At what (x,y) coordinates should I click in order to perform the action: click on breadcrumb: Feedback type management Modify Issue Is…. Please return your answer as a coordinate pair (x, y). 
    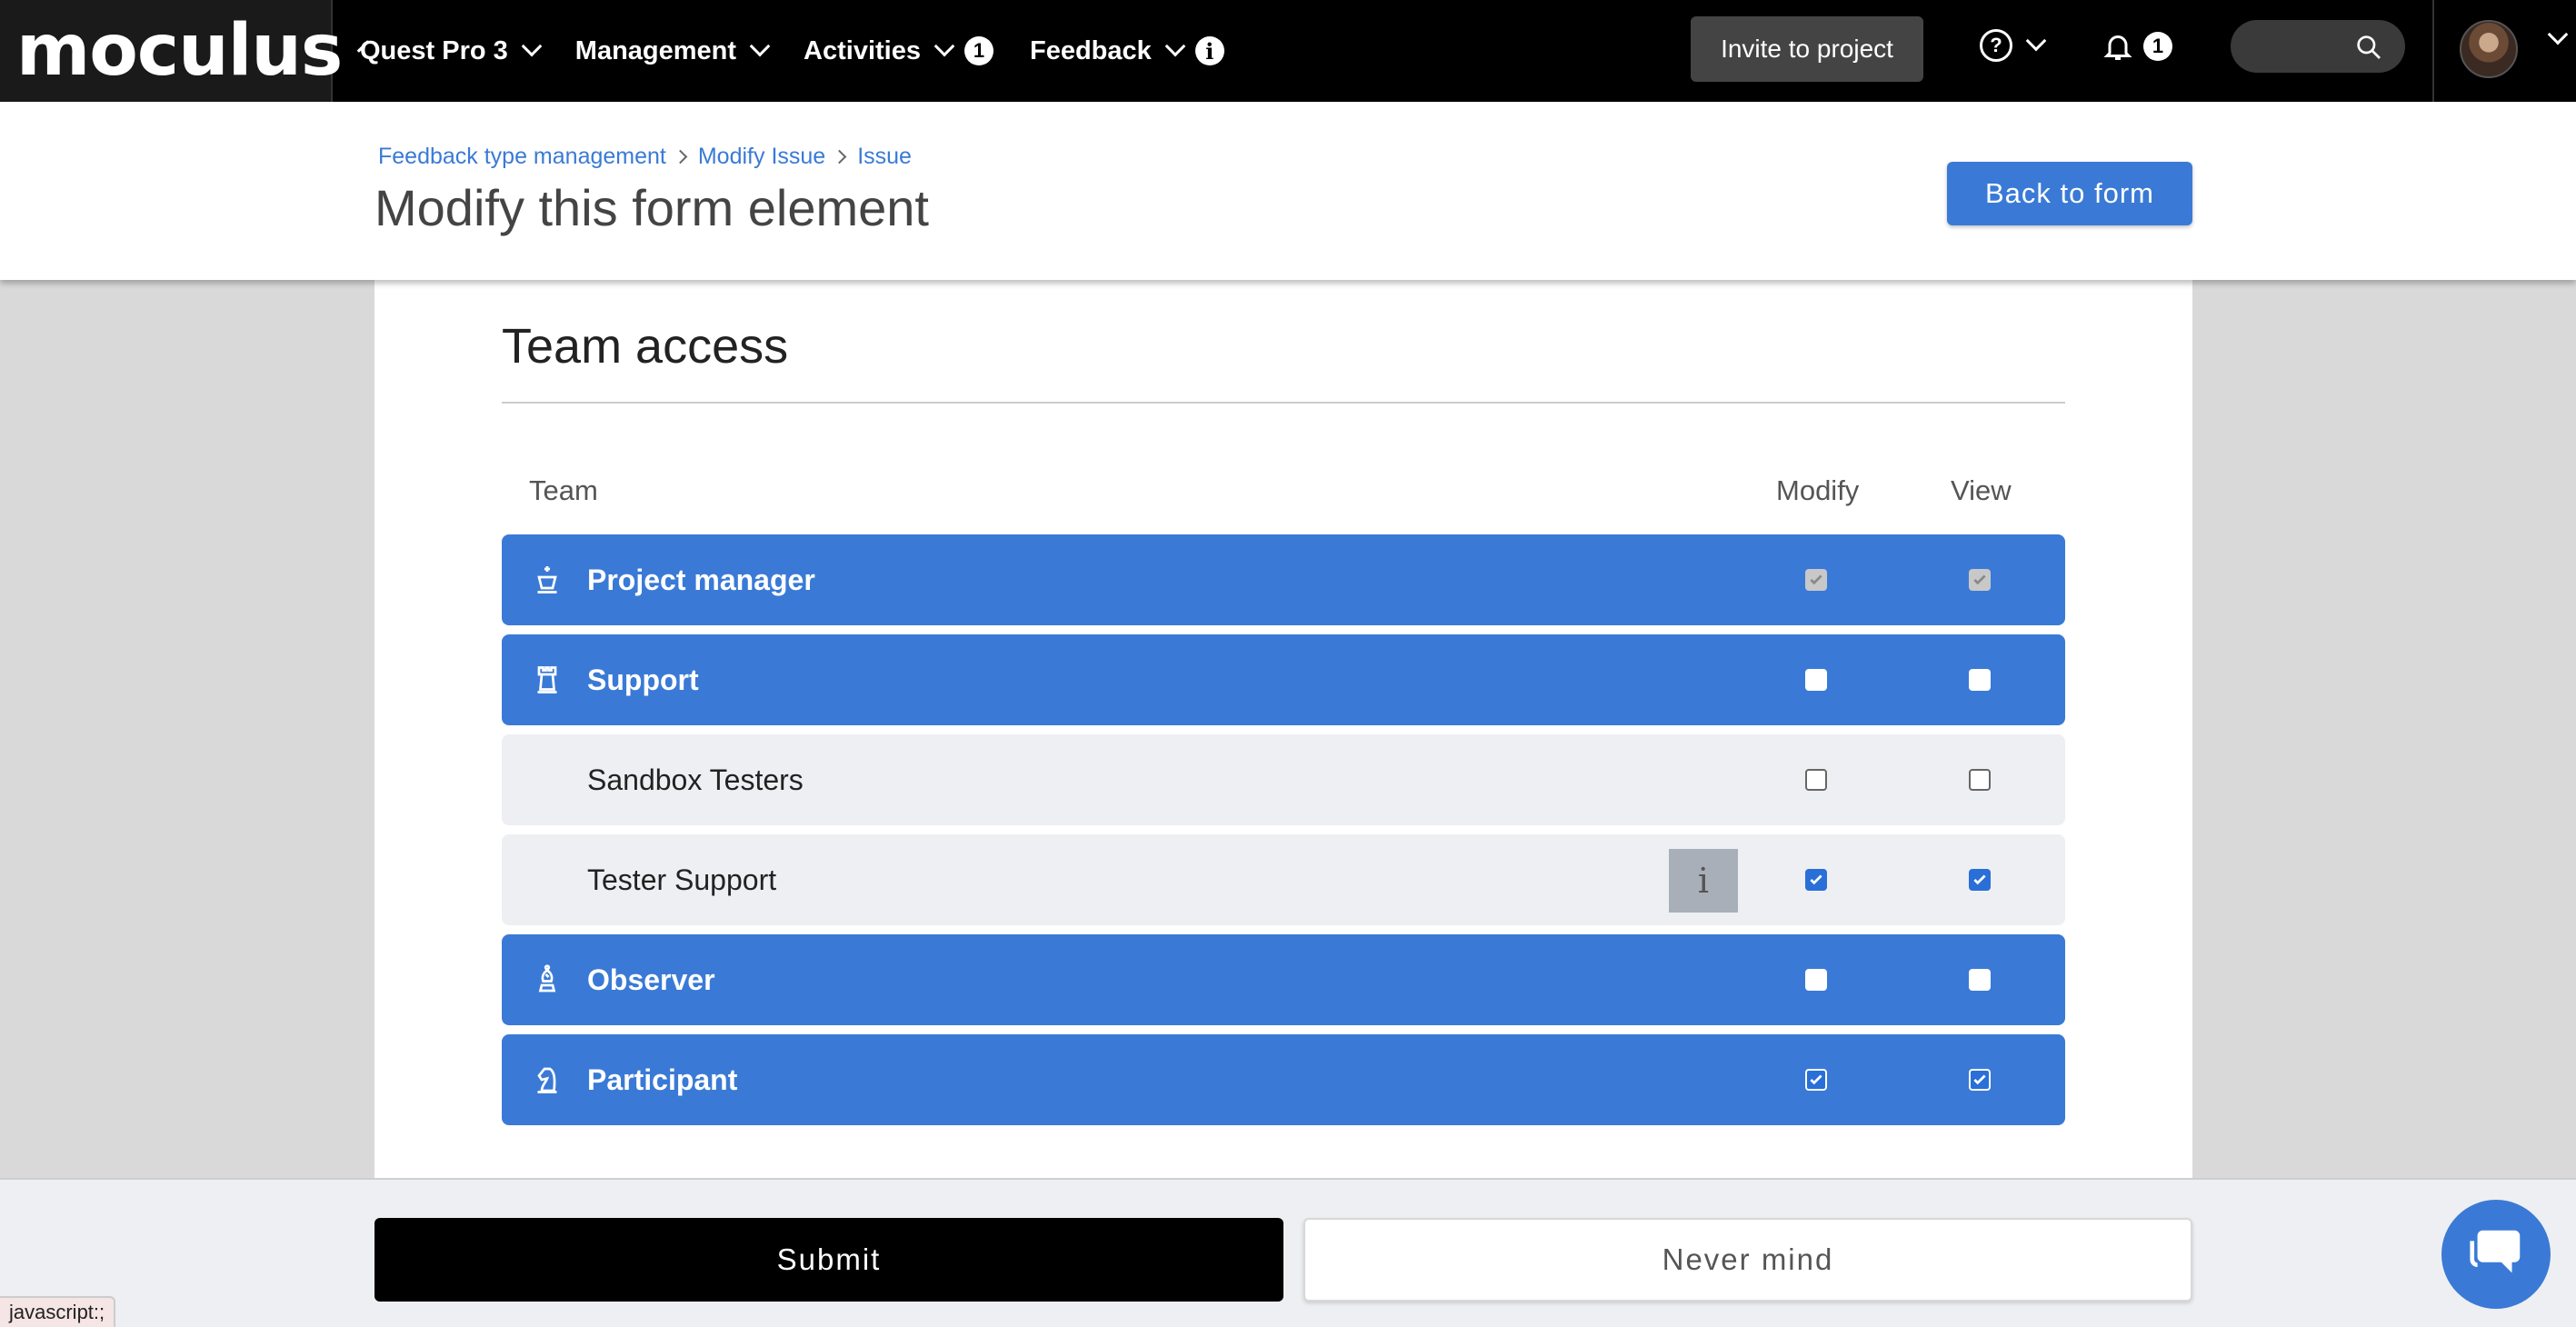
    Looking at the image, I should click on (645, 157).